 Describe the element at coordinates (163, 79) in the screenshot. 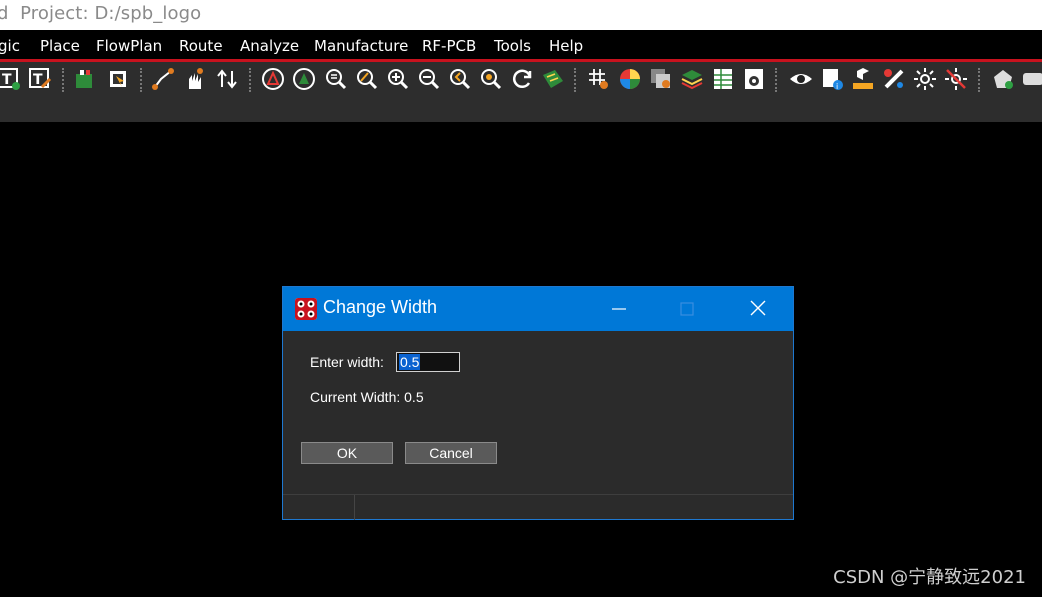

I see `route-connect-icon` at that location.